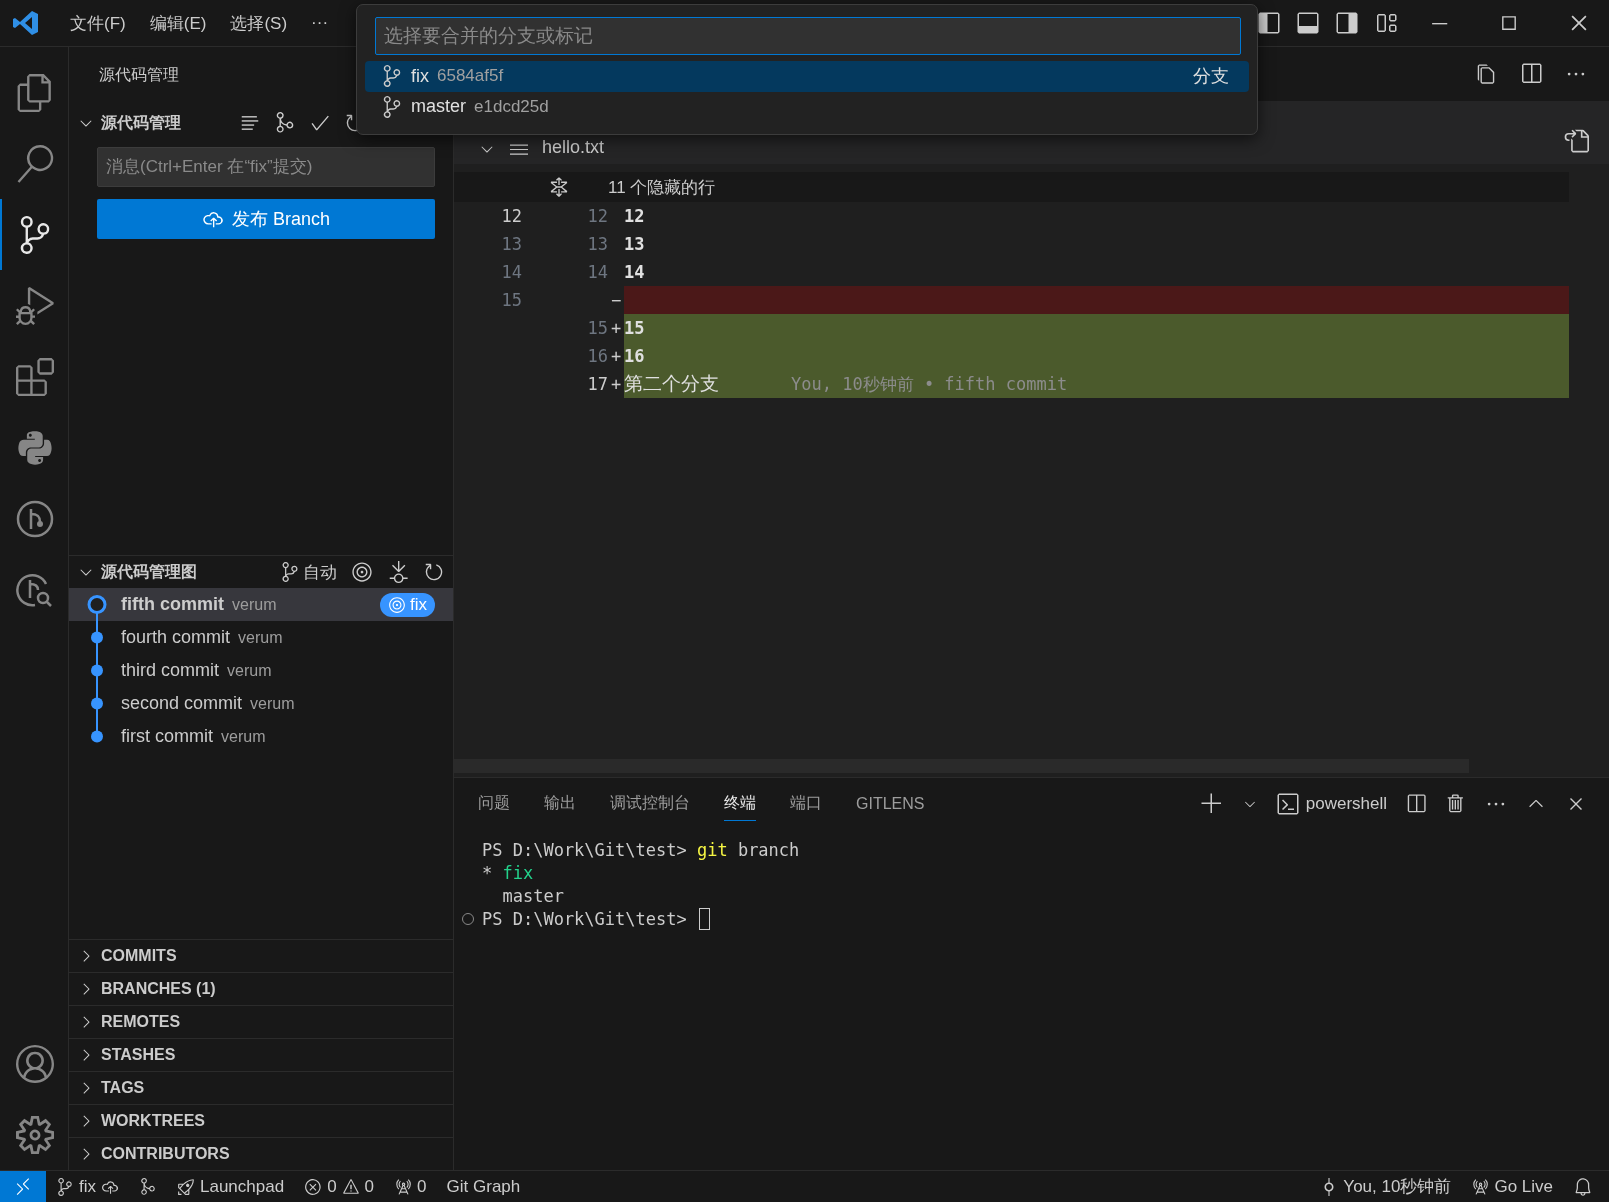 The height and width of the screenshot is (1202, 1609). Describe the element at coordinates (662, 187) in the screenshot. I see `hidden-lines-label: 11 个隐藏的行` at that location.